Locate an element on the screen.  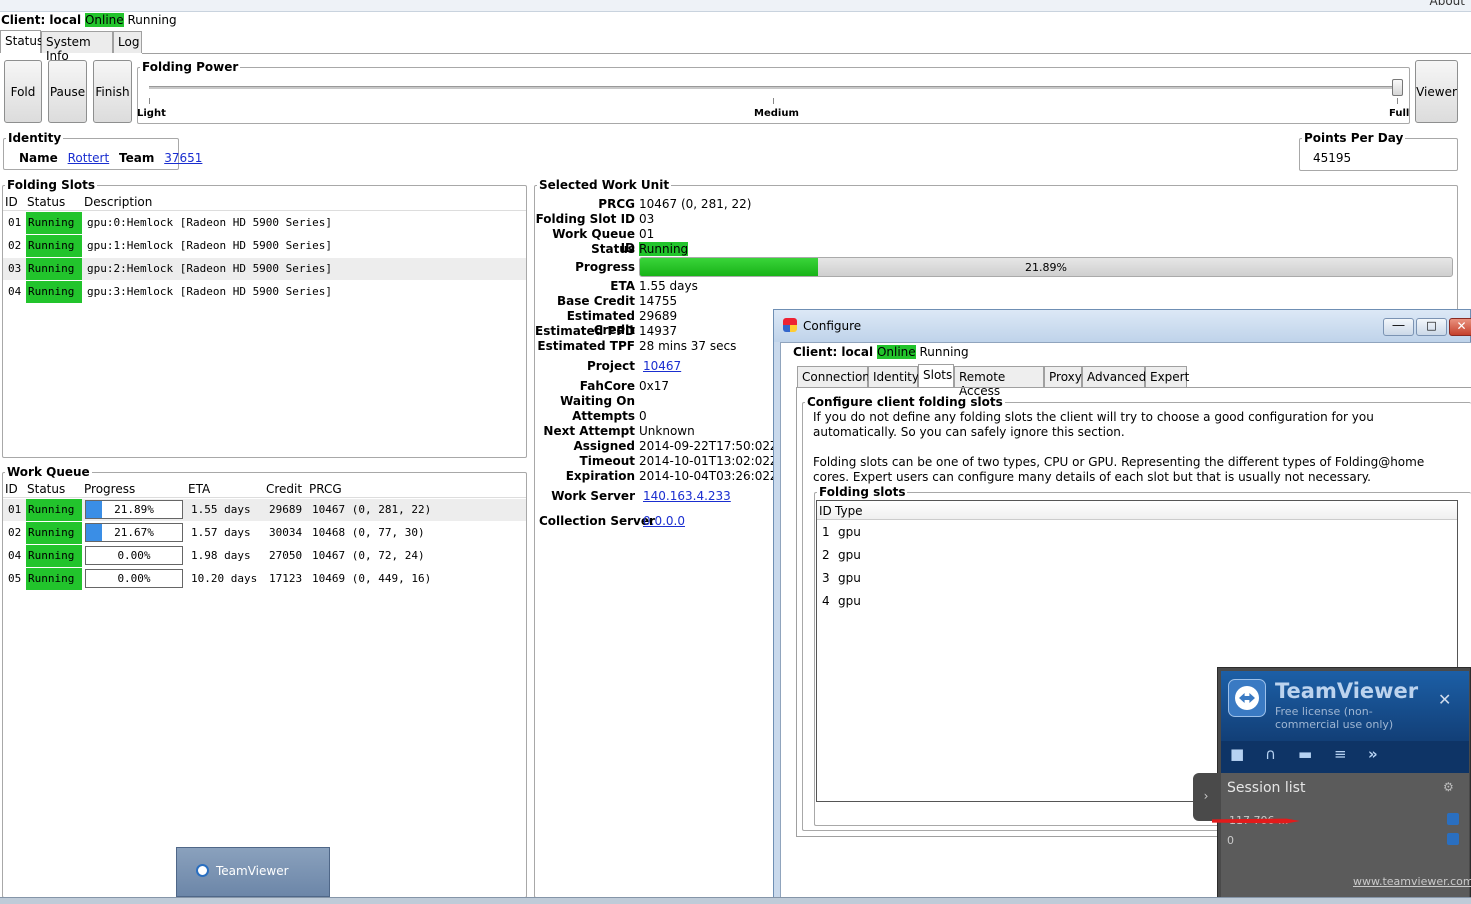
config-slot-row: 4 gpu is located at coordinates (1137, 603).